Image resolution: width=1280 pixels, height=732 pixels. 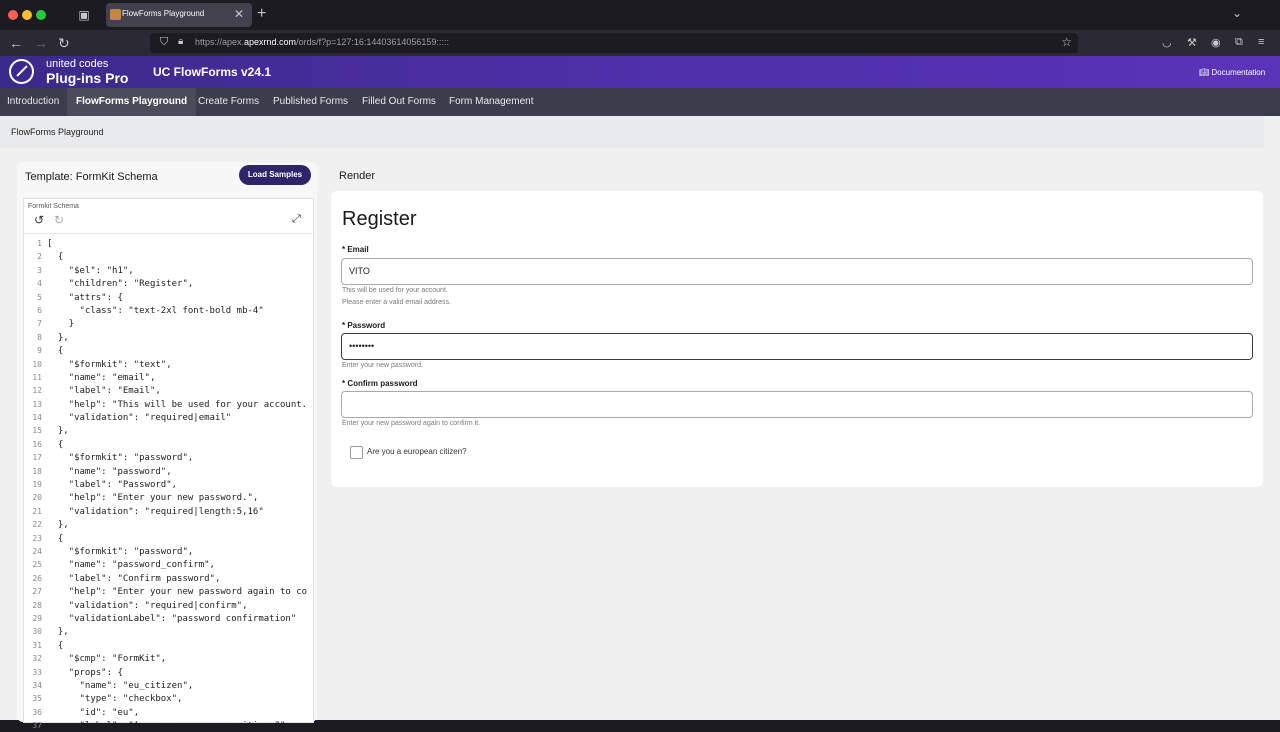 I want to click on extensions-icon: ⧉, so click(x=1239, y=42).